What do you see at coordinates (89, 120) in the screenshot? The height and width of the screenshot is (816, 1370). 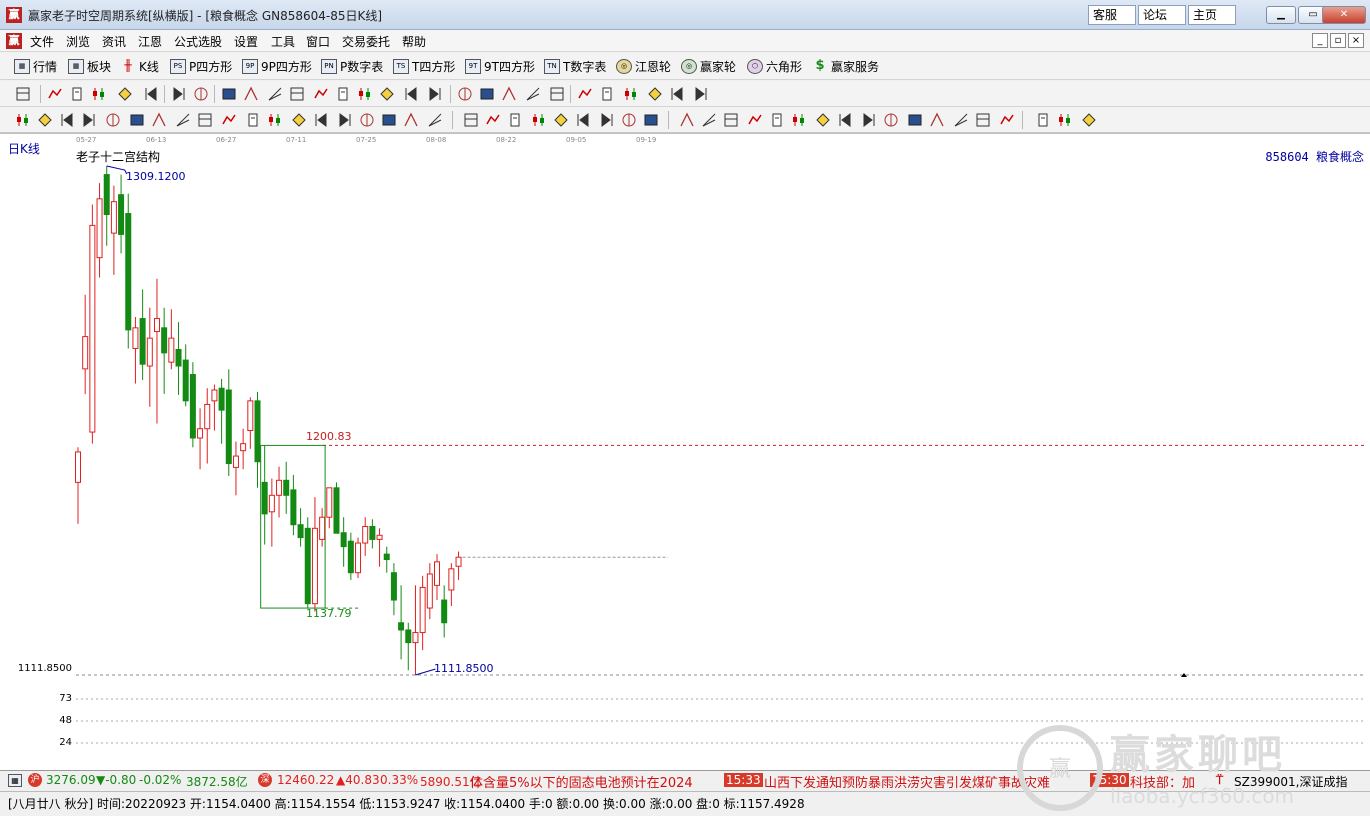 I see `toolbar3-tool-4-button` at bounding box center [89, 120].